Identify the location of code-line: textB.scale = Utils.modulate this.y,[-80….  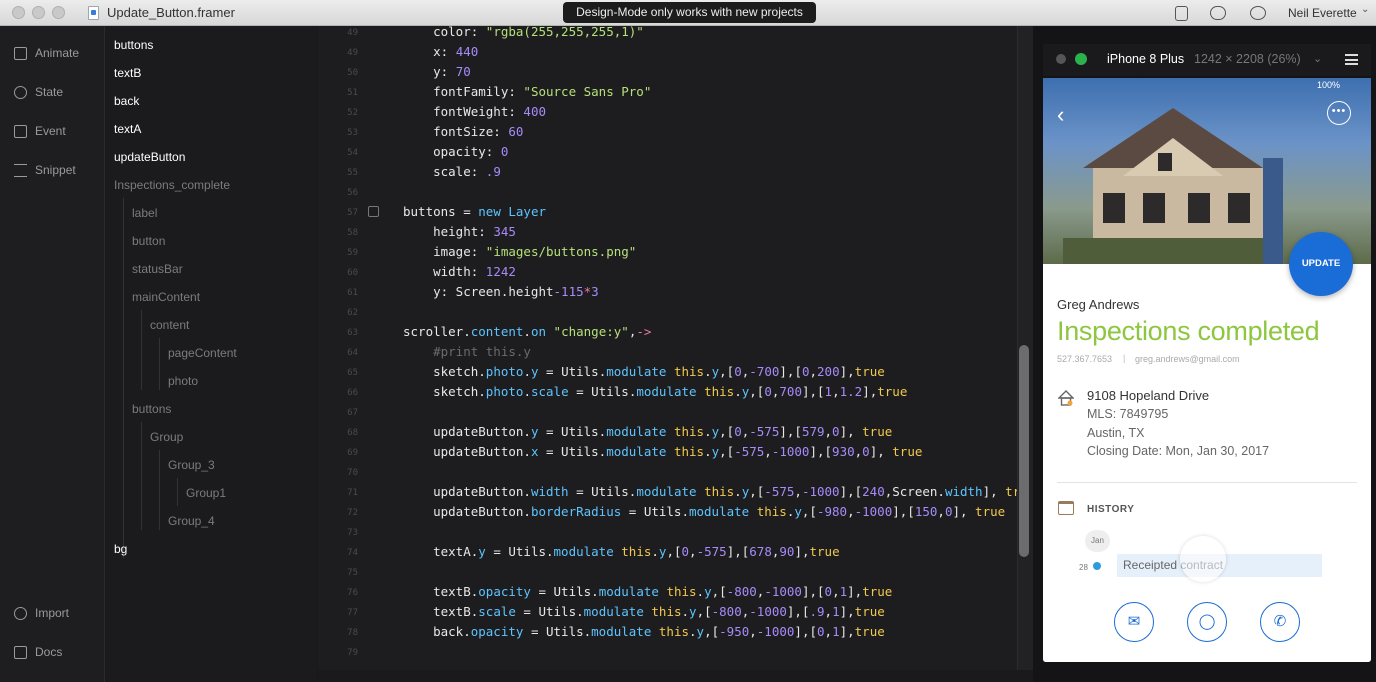
(644, 611).